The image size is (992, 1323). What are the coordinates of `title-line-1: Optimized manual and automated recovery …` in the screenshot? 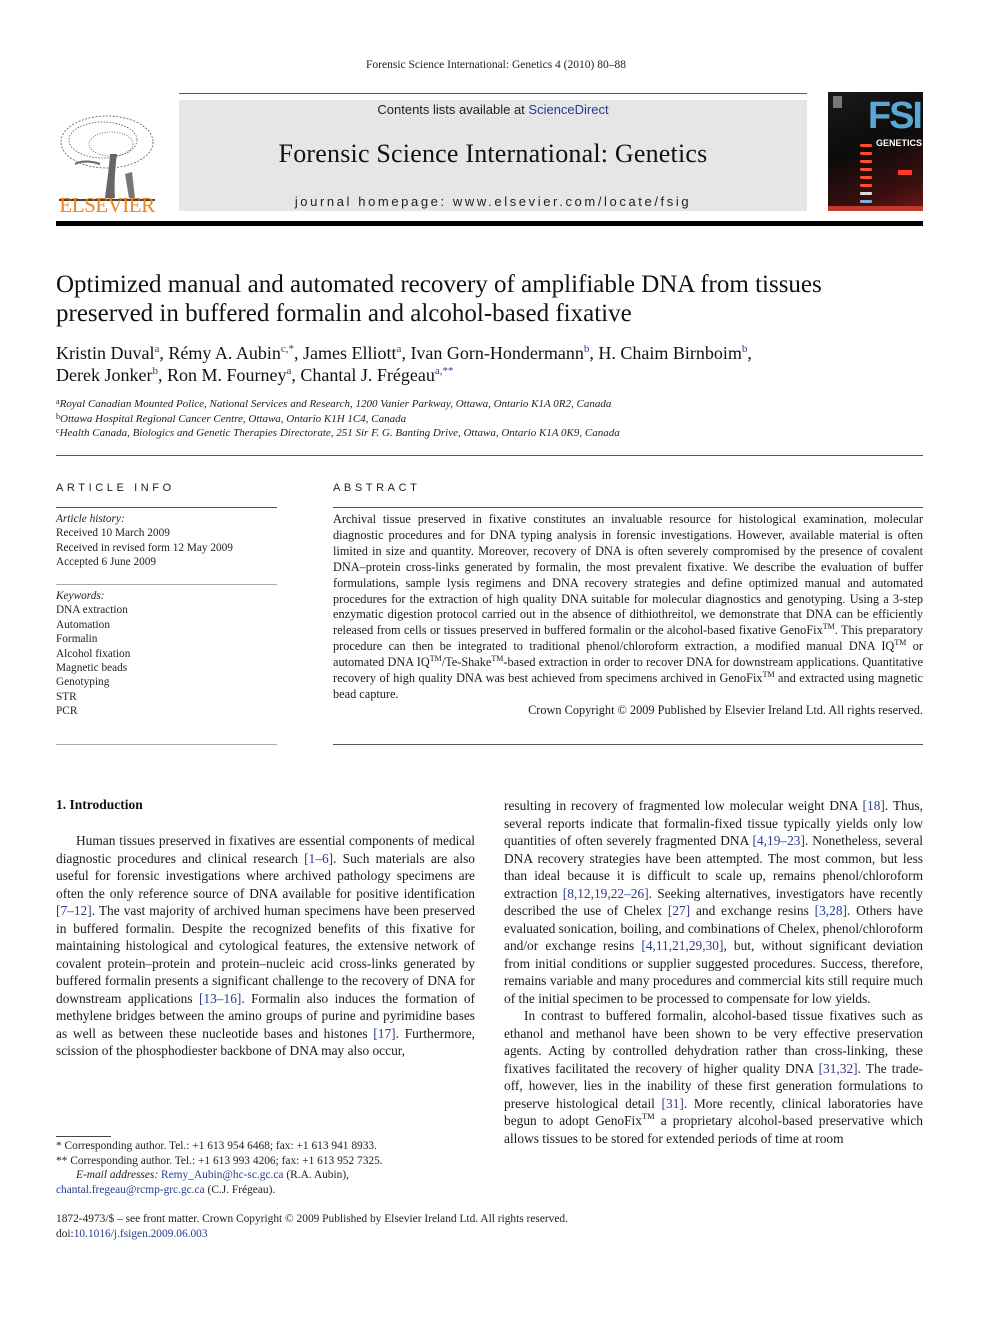 It's located at (439, 284).